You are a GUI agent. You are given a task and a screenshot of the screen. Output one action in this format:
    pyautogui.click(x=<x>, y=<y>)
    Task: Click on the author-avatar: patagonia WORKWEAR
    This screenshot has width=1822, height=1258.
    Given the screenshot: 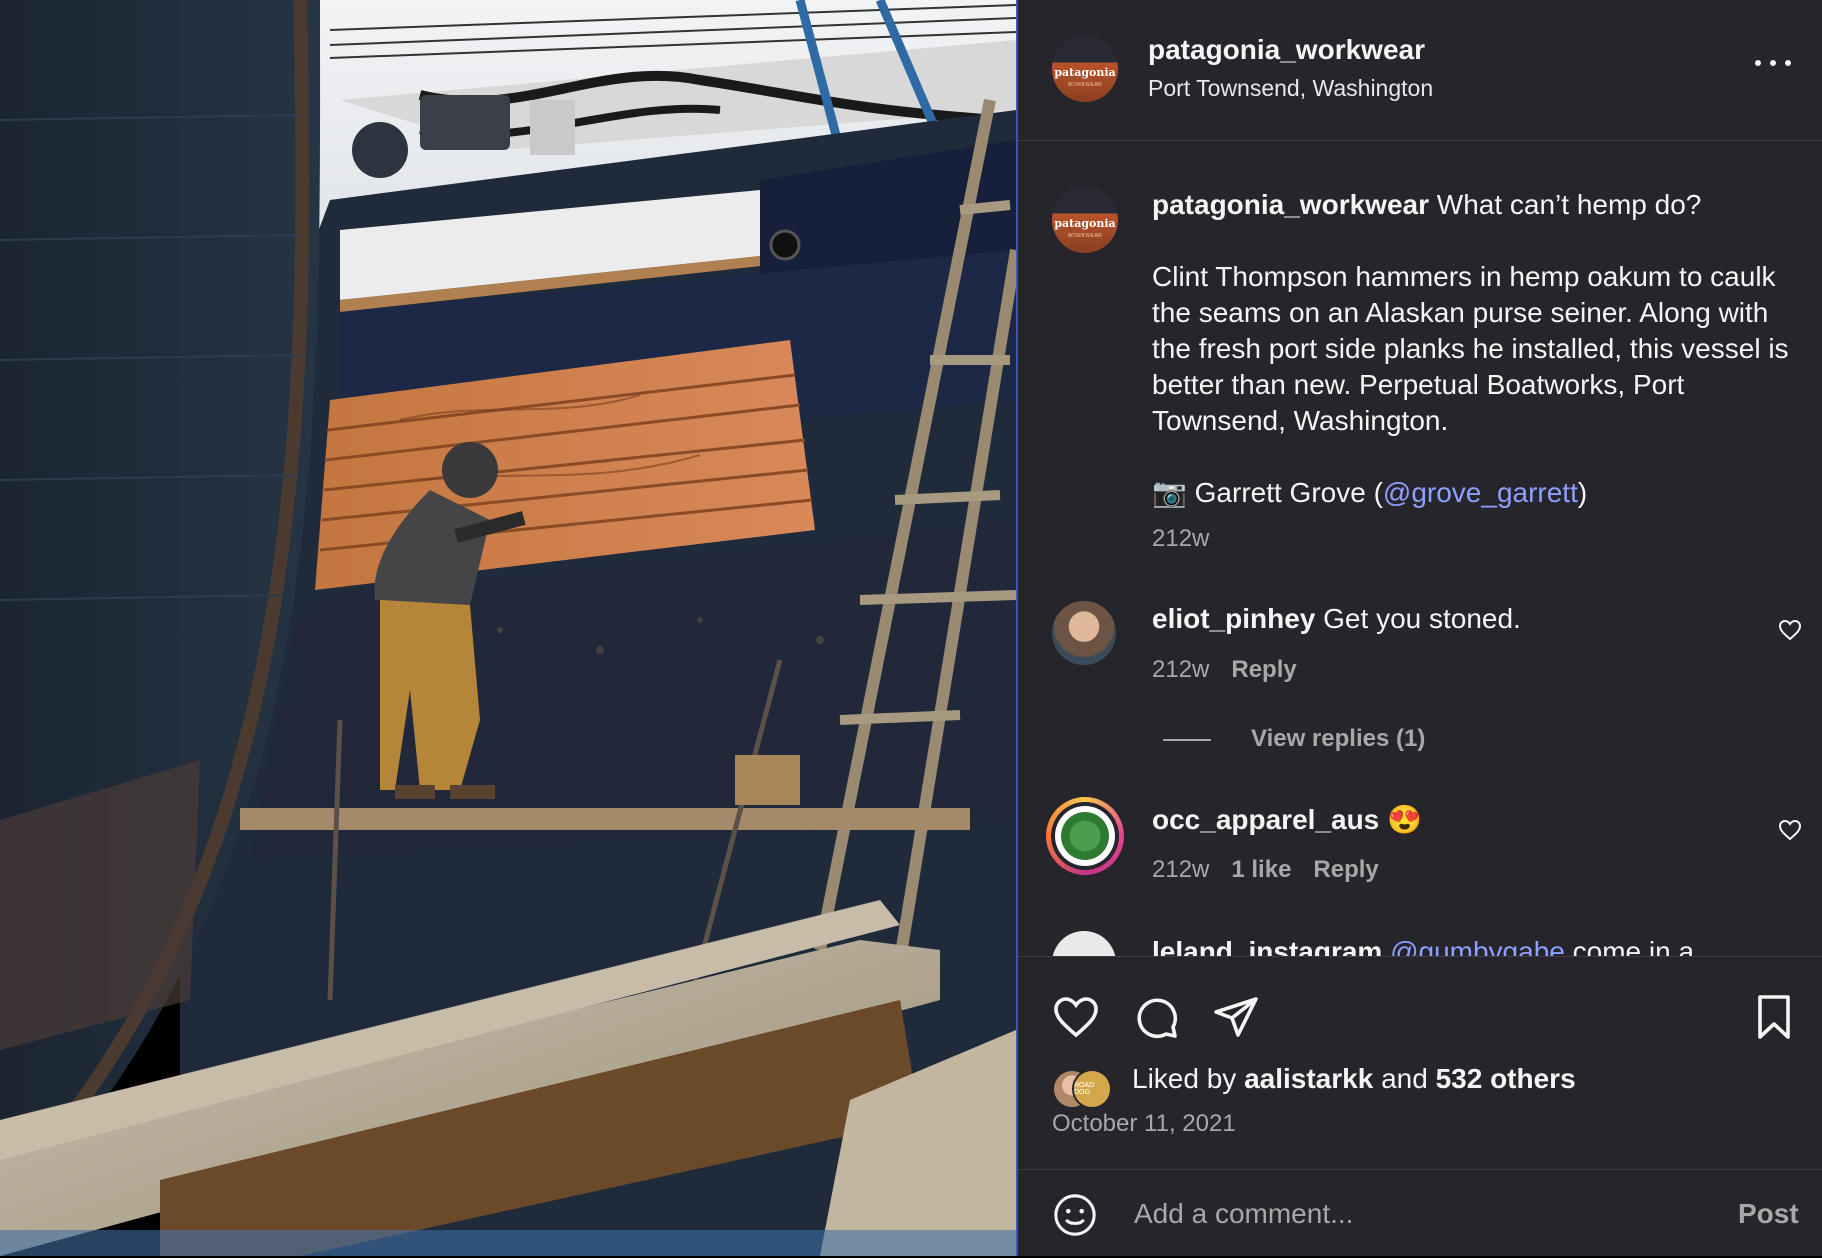 What is the action you would take?
    pyautogui.click(x=1085, y=69)
    